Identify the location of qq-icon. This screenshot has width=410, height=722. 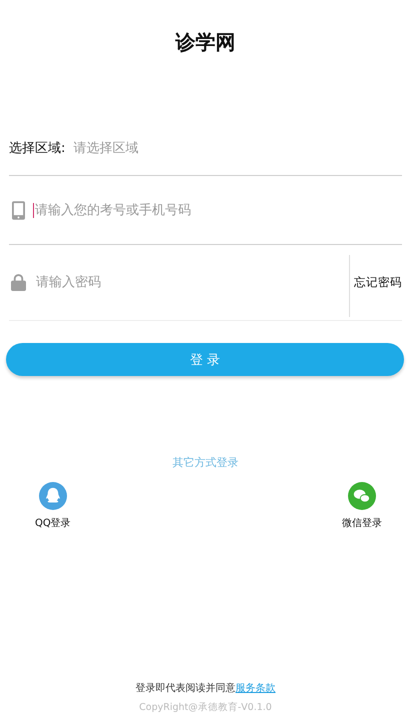
(52, 496).